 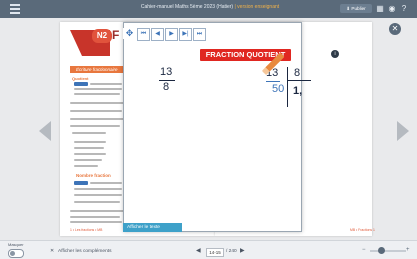 I want to click on grid-icon: ▦, so click(x=380, y=8).